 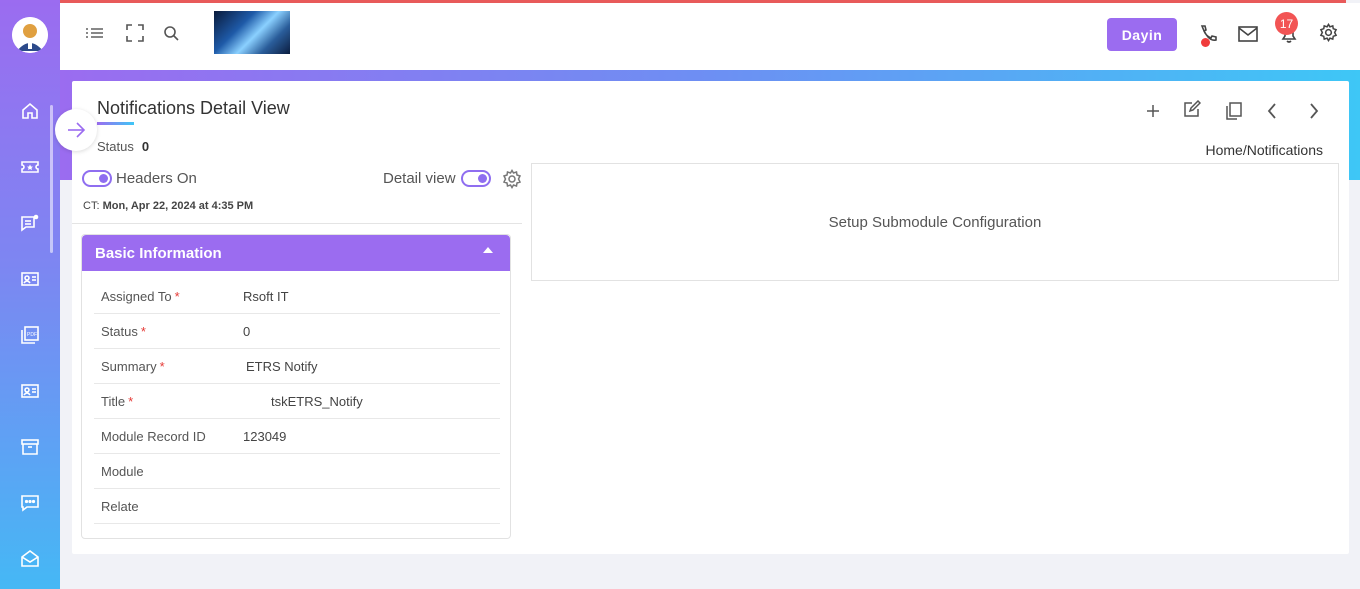 I want to click on ct-prefix: CT:, so click(x=91, y=206).